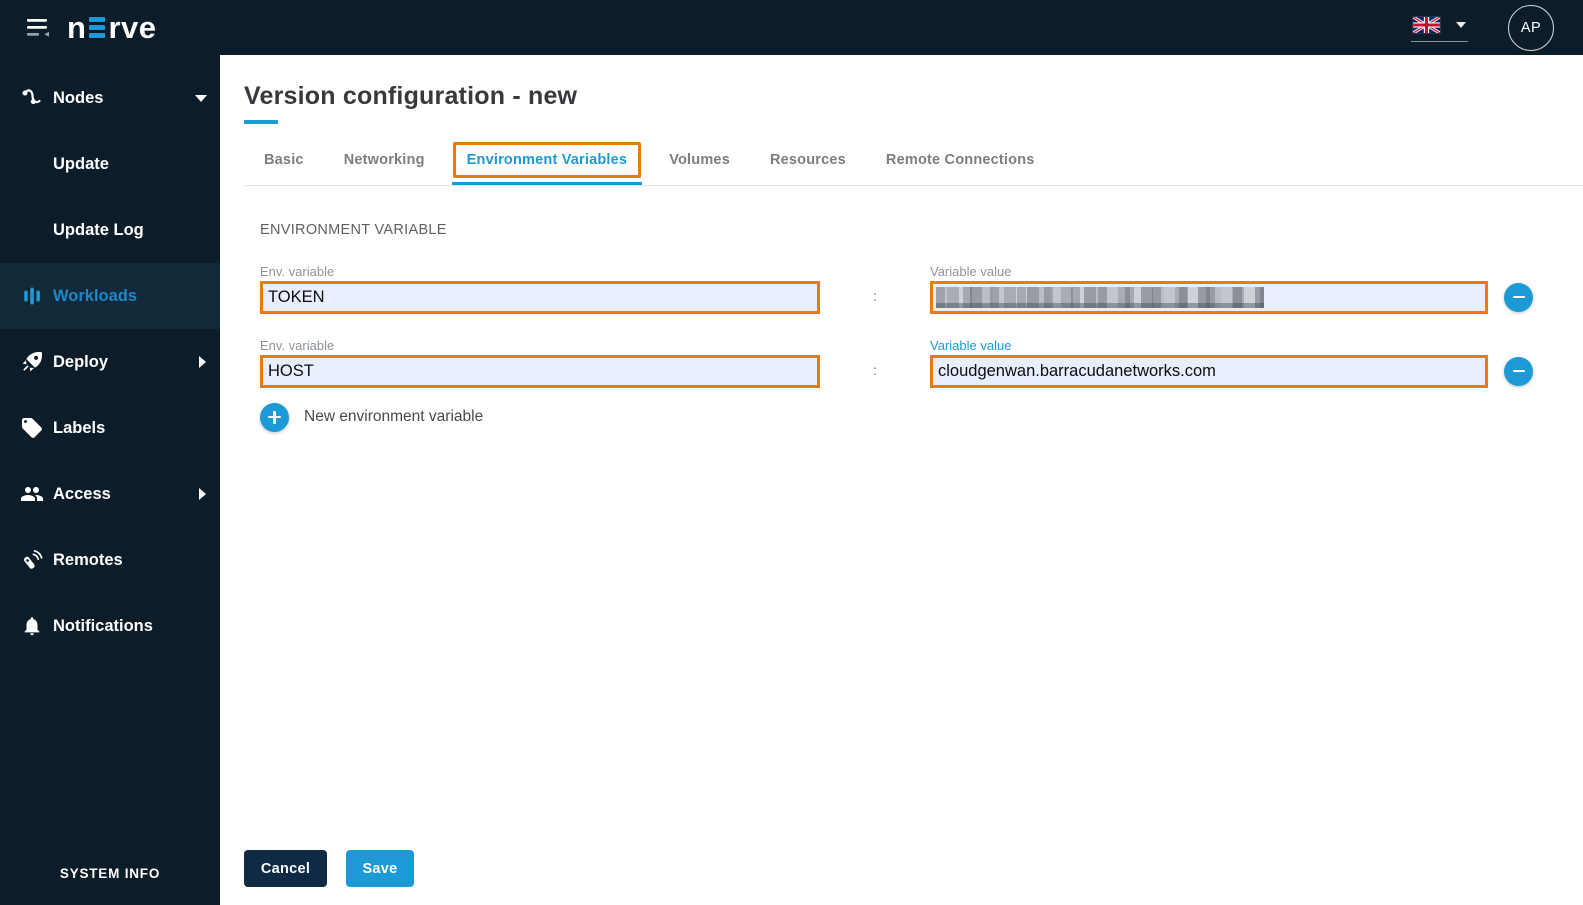 The width and height of the screenshot is (1583, 905). I want to click on sidebar-item-notifications: Notifications, so click(110, 626).